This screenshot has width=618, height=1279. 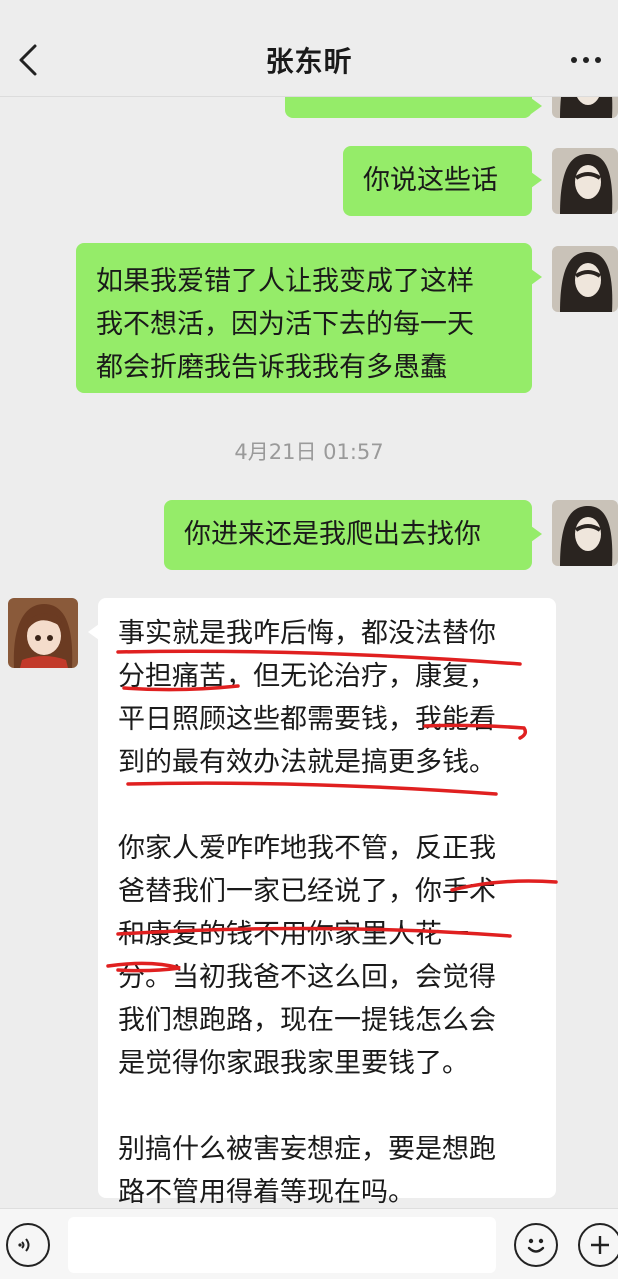 I want to click on message-bubble-outgoing: 你说这些话, so click(x=442, y=181).